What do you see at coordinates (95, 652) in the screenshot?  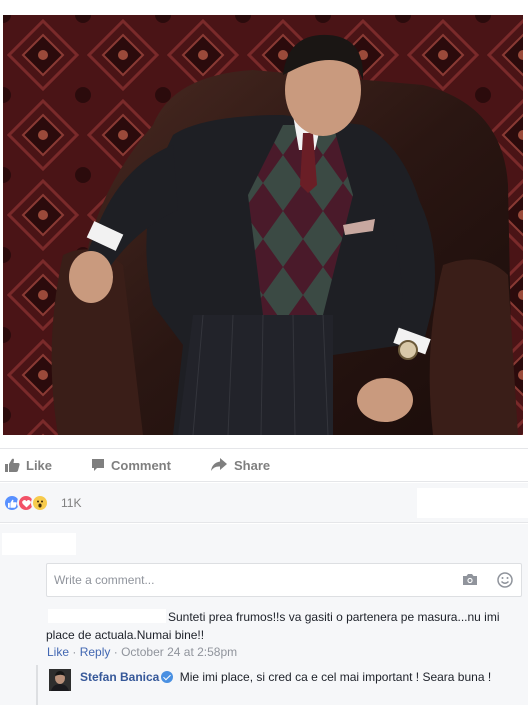 I see `comment-reply-link: Reply` at bounding box center [95, 652].